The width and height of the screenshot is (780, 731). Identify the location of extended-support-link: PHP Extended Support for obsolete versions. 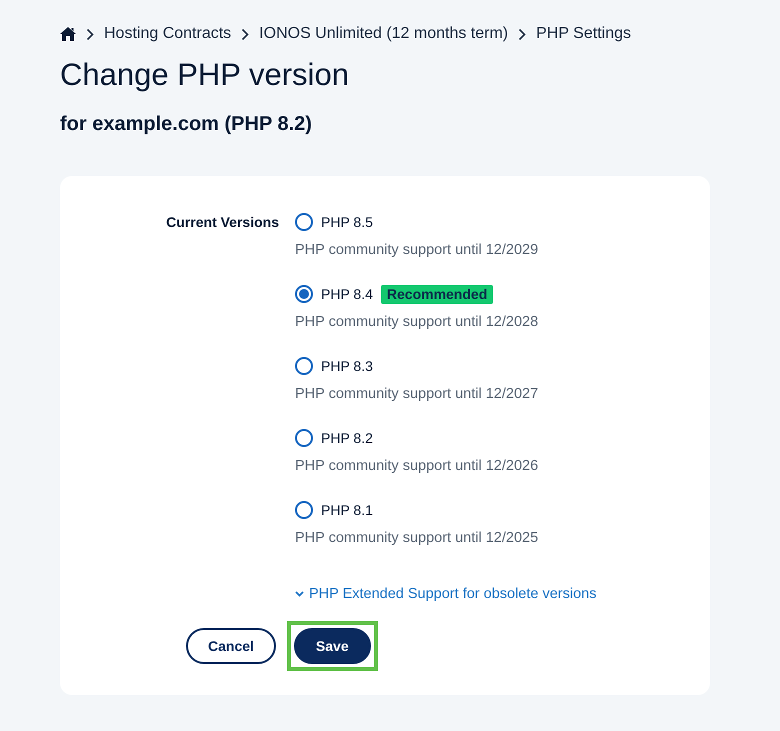
(445, 594).